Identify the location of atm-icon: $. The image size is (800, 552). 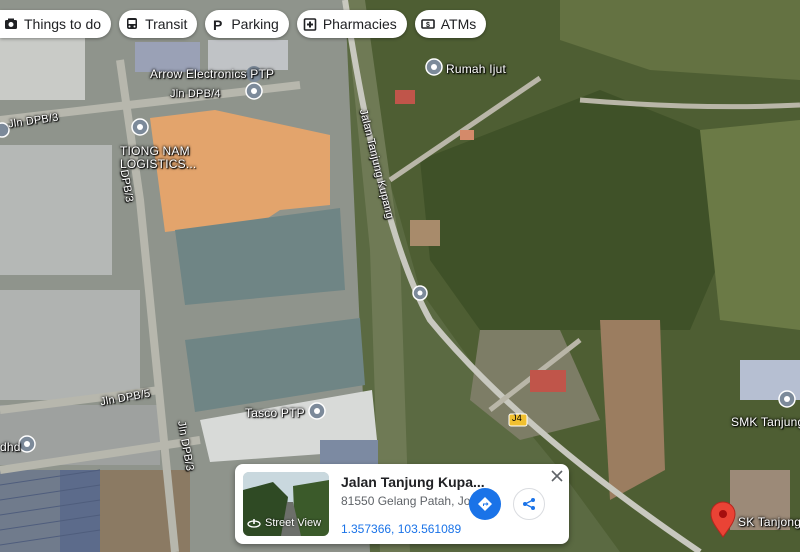
(427, 24).